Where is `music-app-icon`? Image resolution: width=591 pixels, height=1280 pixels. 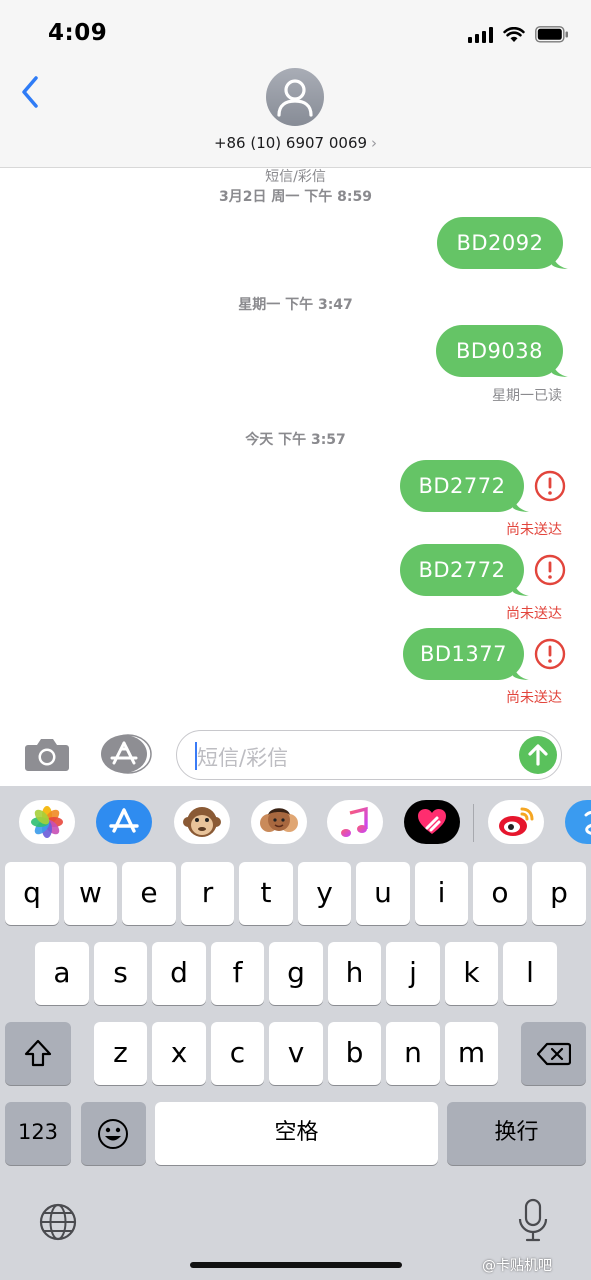 music-app-icon is located at coordinates (354, 821).